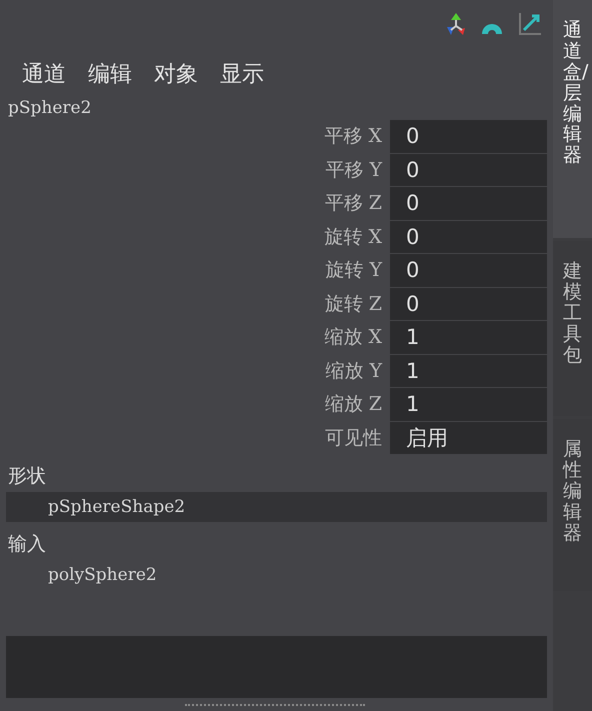 The width and height of the screenshot is (592, 711). I want to click on resize-handle, so click(275, 706).